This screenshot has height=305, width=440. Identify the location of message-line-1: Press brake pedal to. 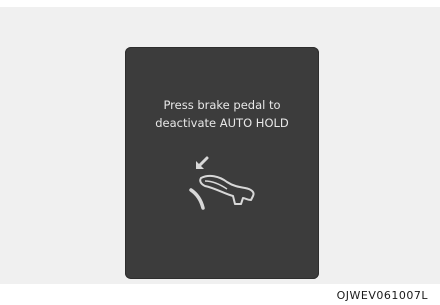
(222, 105).